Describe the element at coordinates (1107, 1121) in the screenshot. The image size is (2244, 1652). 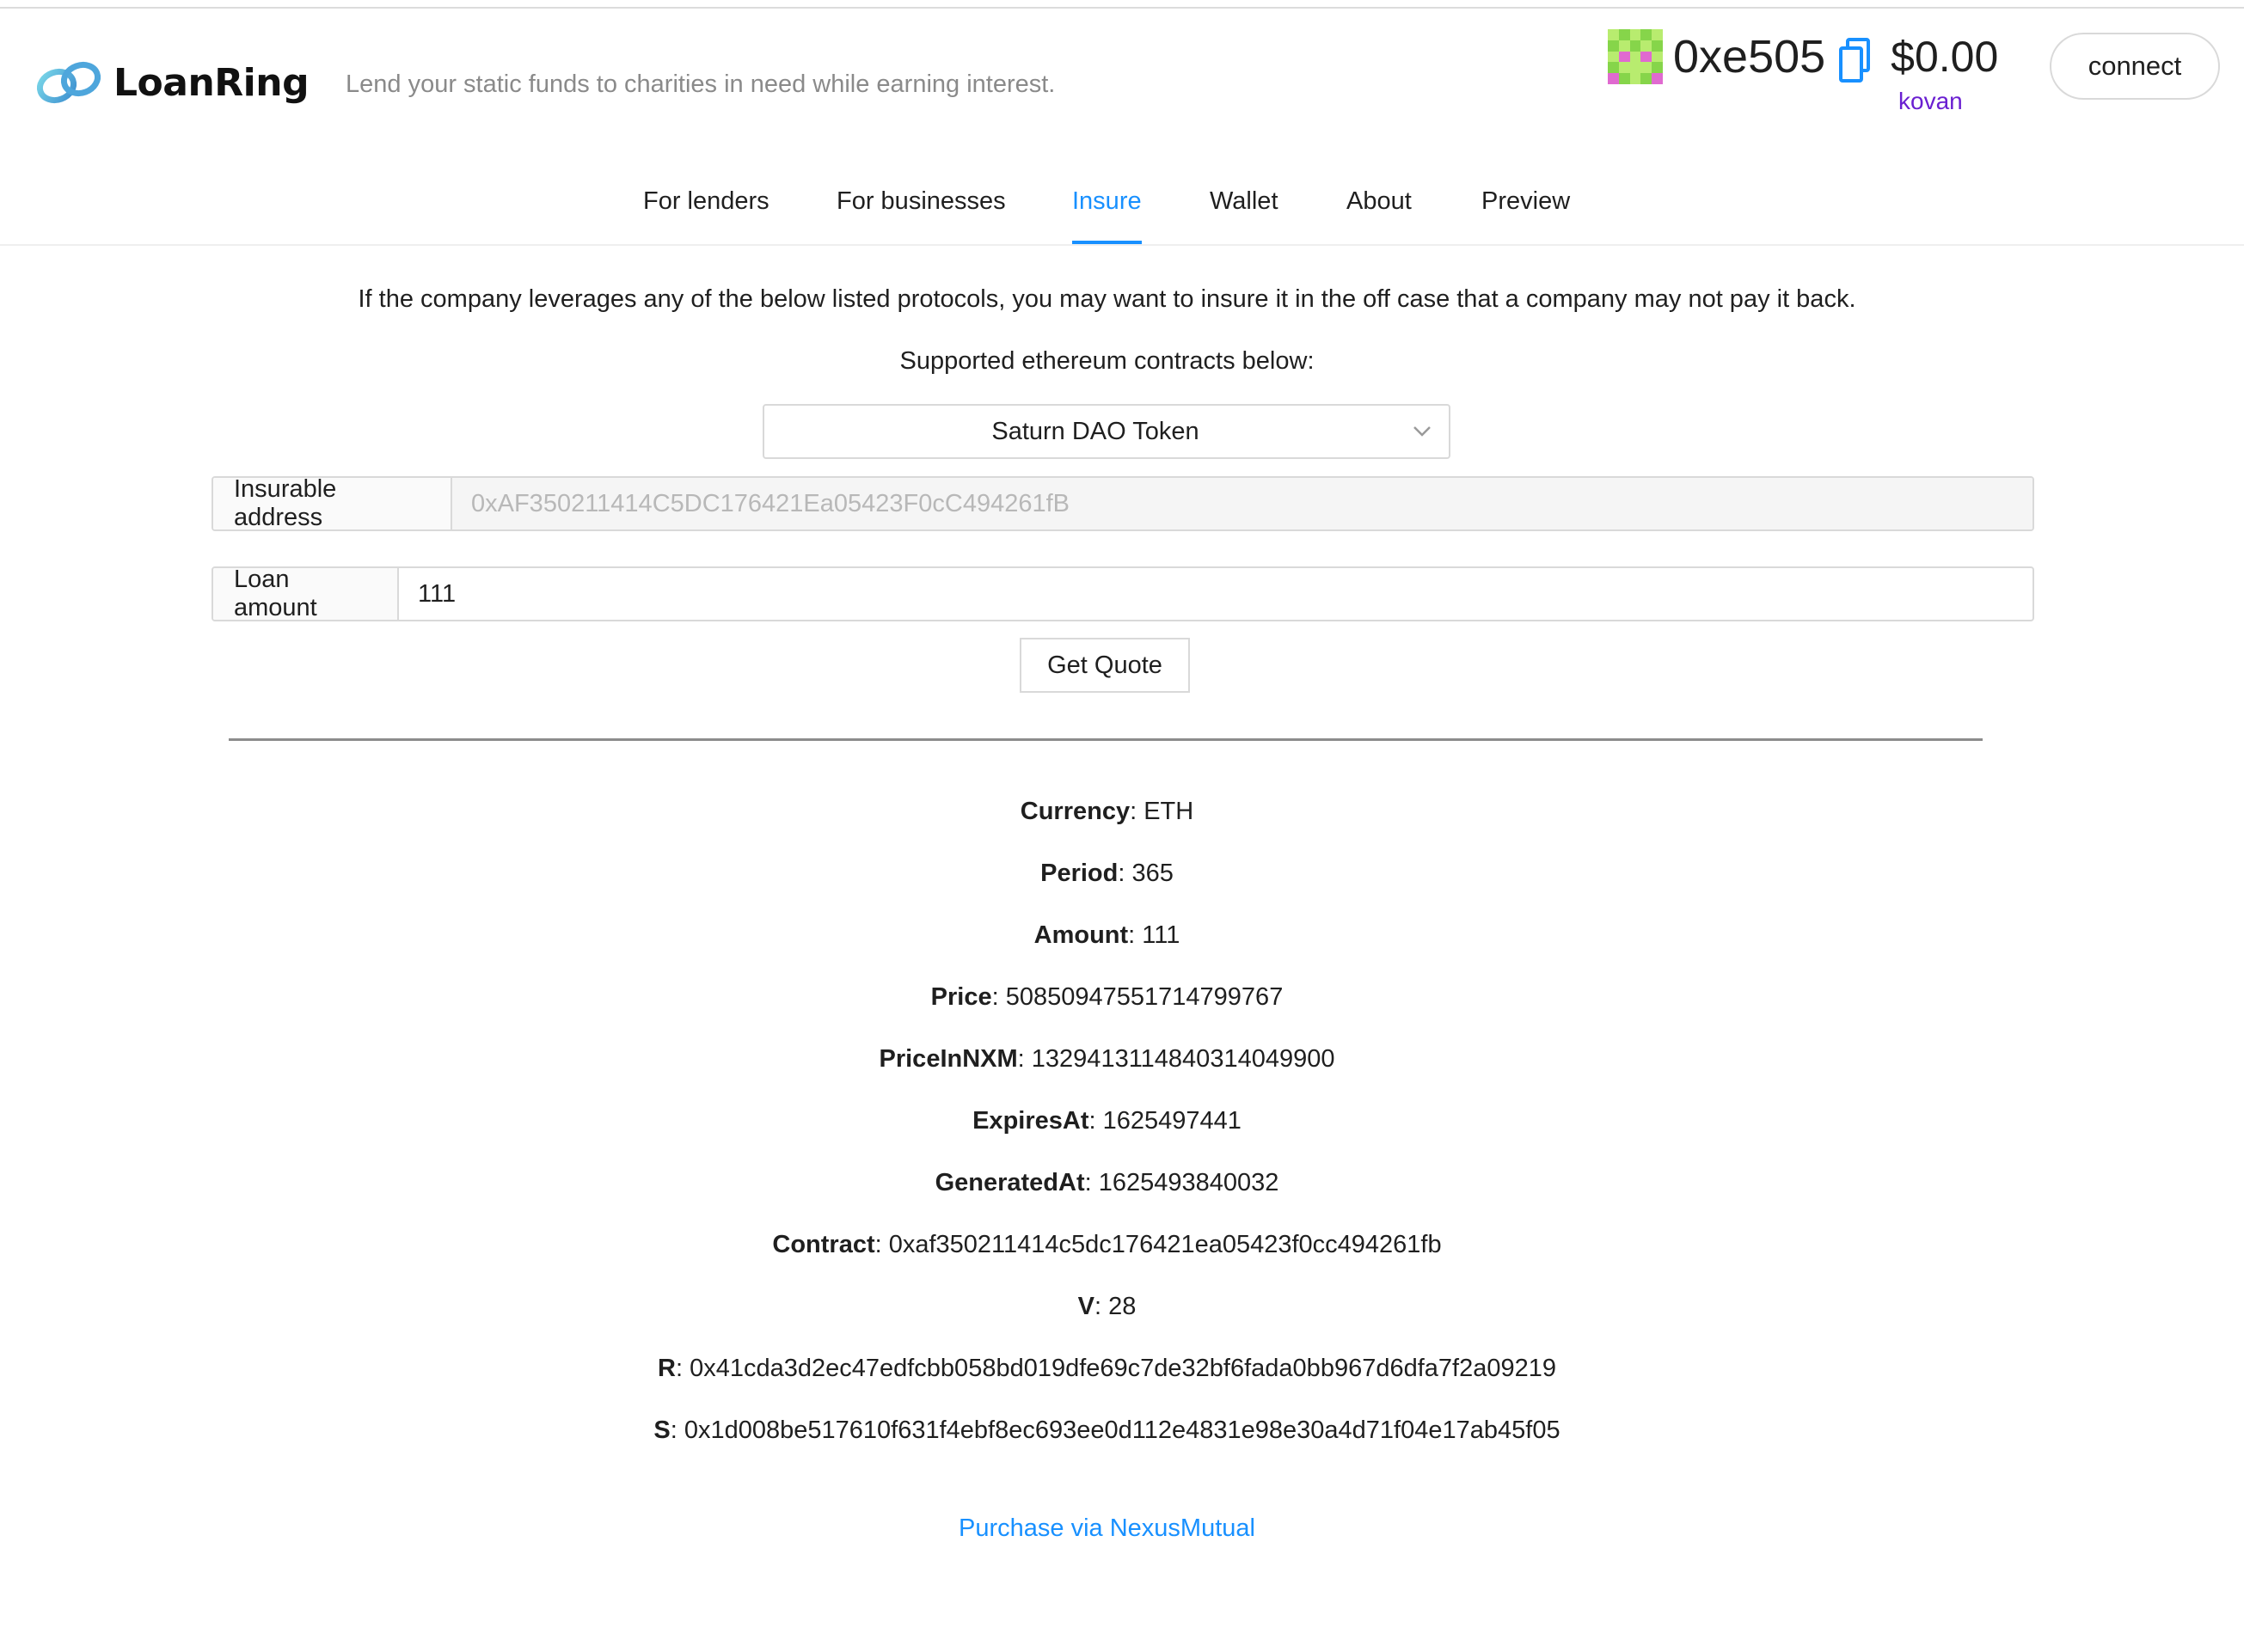
I see `quote-expires-at: ExpiresAt: 1625497441` at that location.